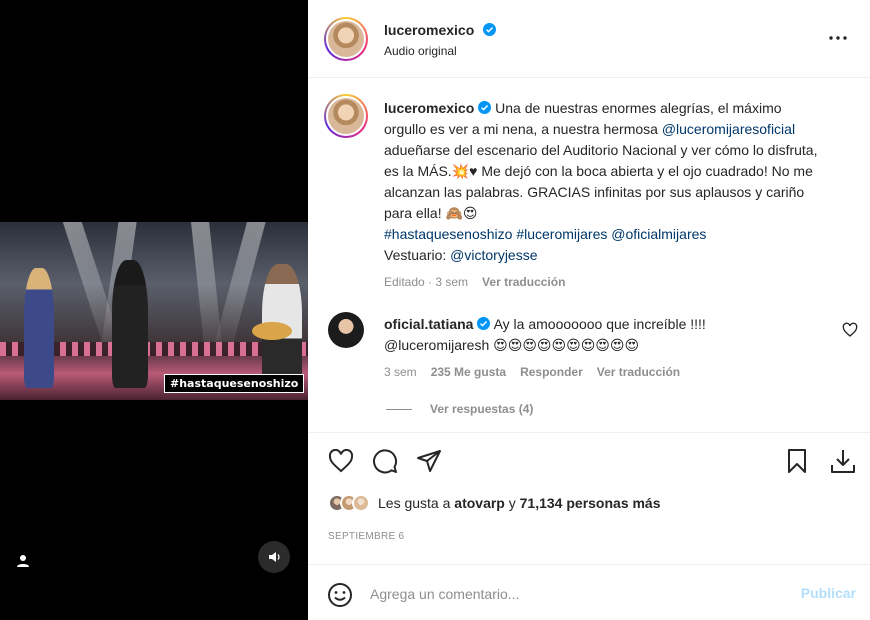 This screenshot has width=870, height=620. I want to click on user-icon, so click(23, 561).